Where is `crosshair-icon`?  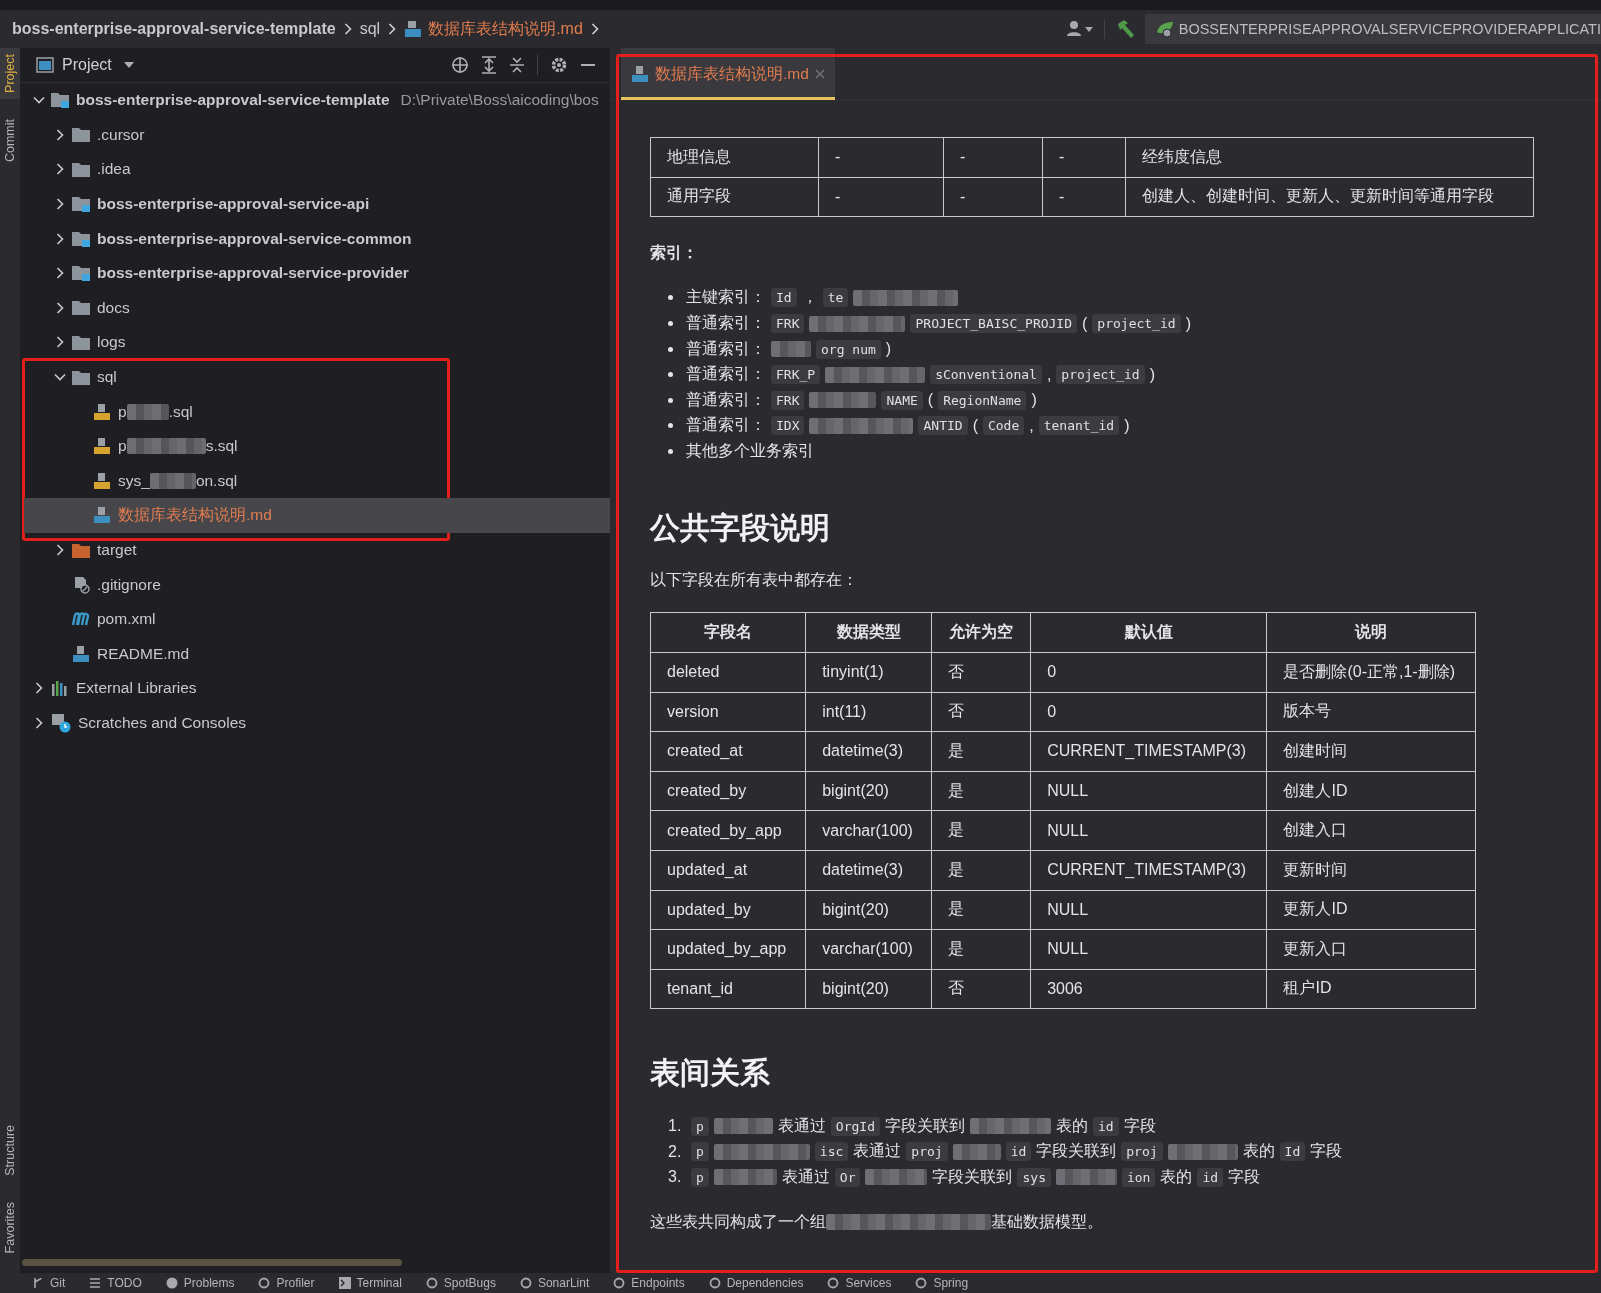 crosshair-icon is located at coordinates (460, 65).